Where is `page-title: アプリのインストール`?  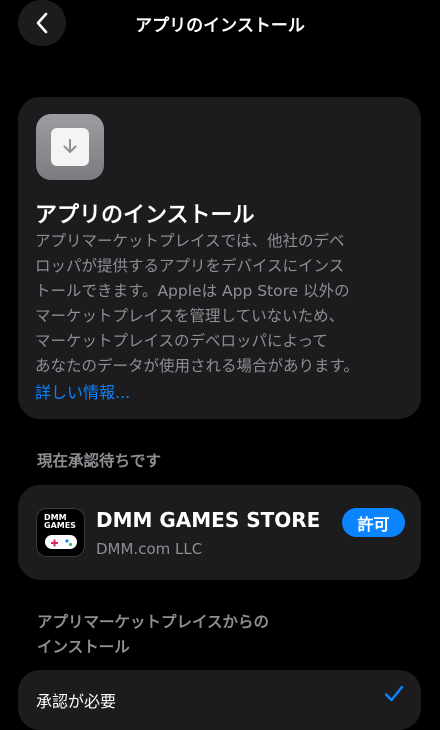 page-title: アプリのインストール is located at coordinates (220, 26).